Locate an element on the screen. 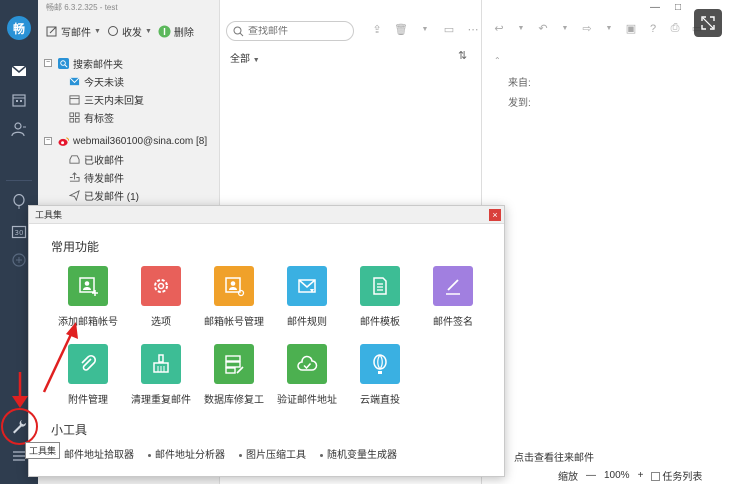 This screenshot has width=730, height=484. task-list-label: 任务列表 is located at coordinates (682, 477).